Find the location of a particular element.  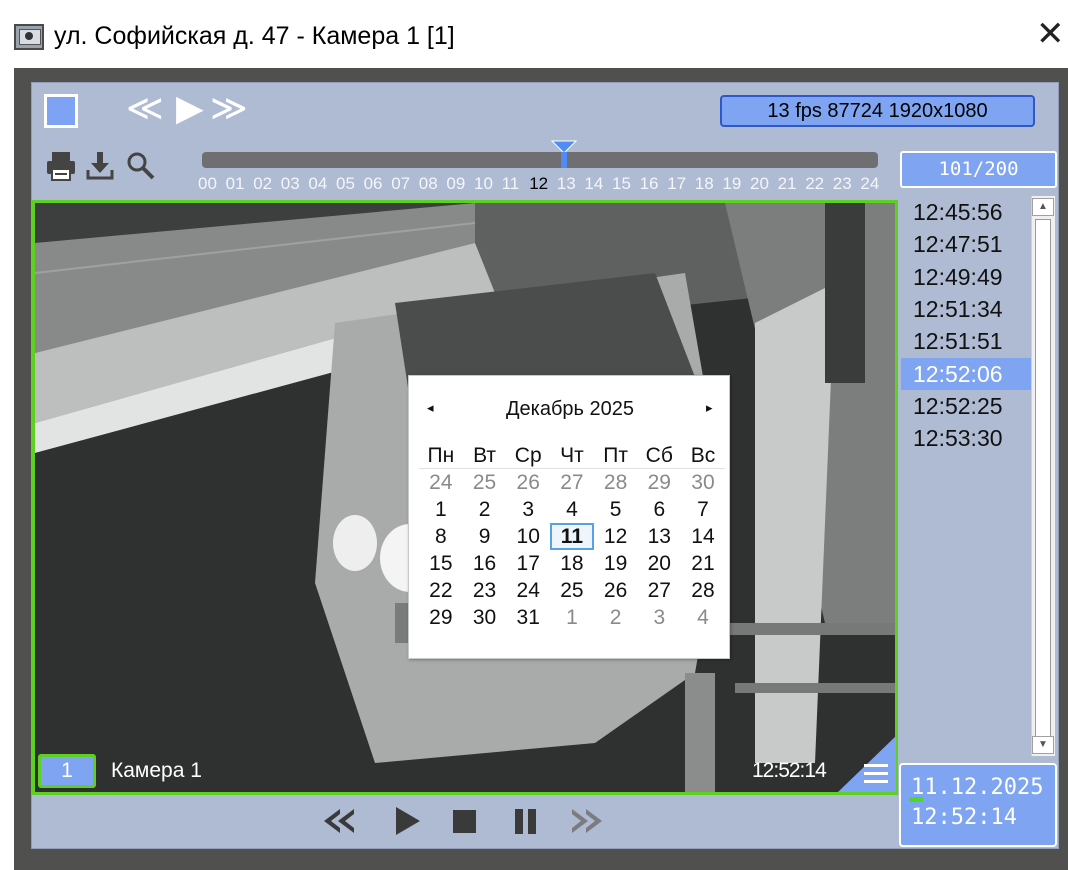

timeline-hour-04: 04 is located at coordinates (317, 184).